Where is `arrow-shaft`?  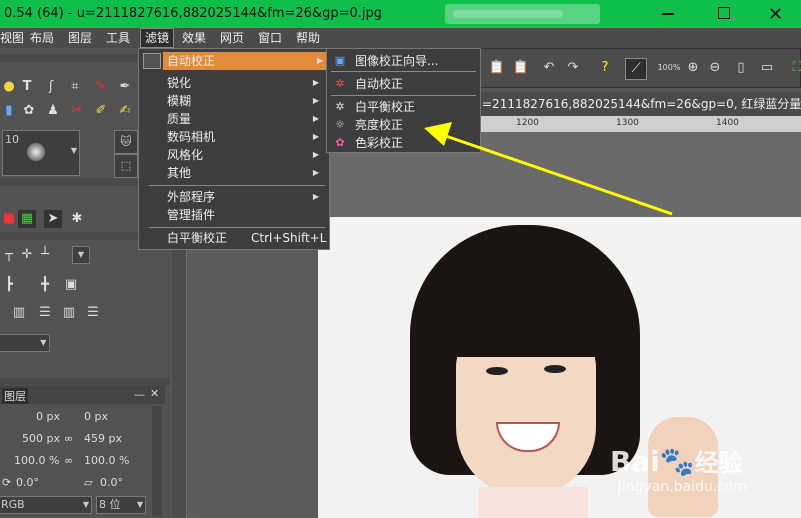 arrow-shaft is located at coordinates (556, 174).